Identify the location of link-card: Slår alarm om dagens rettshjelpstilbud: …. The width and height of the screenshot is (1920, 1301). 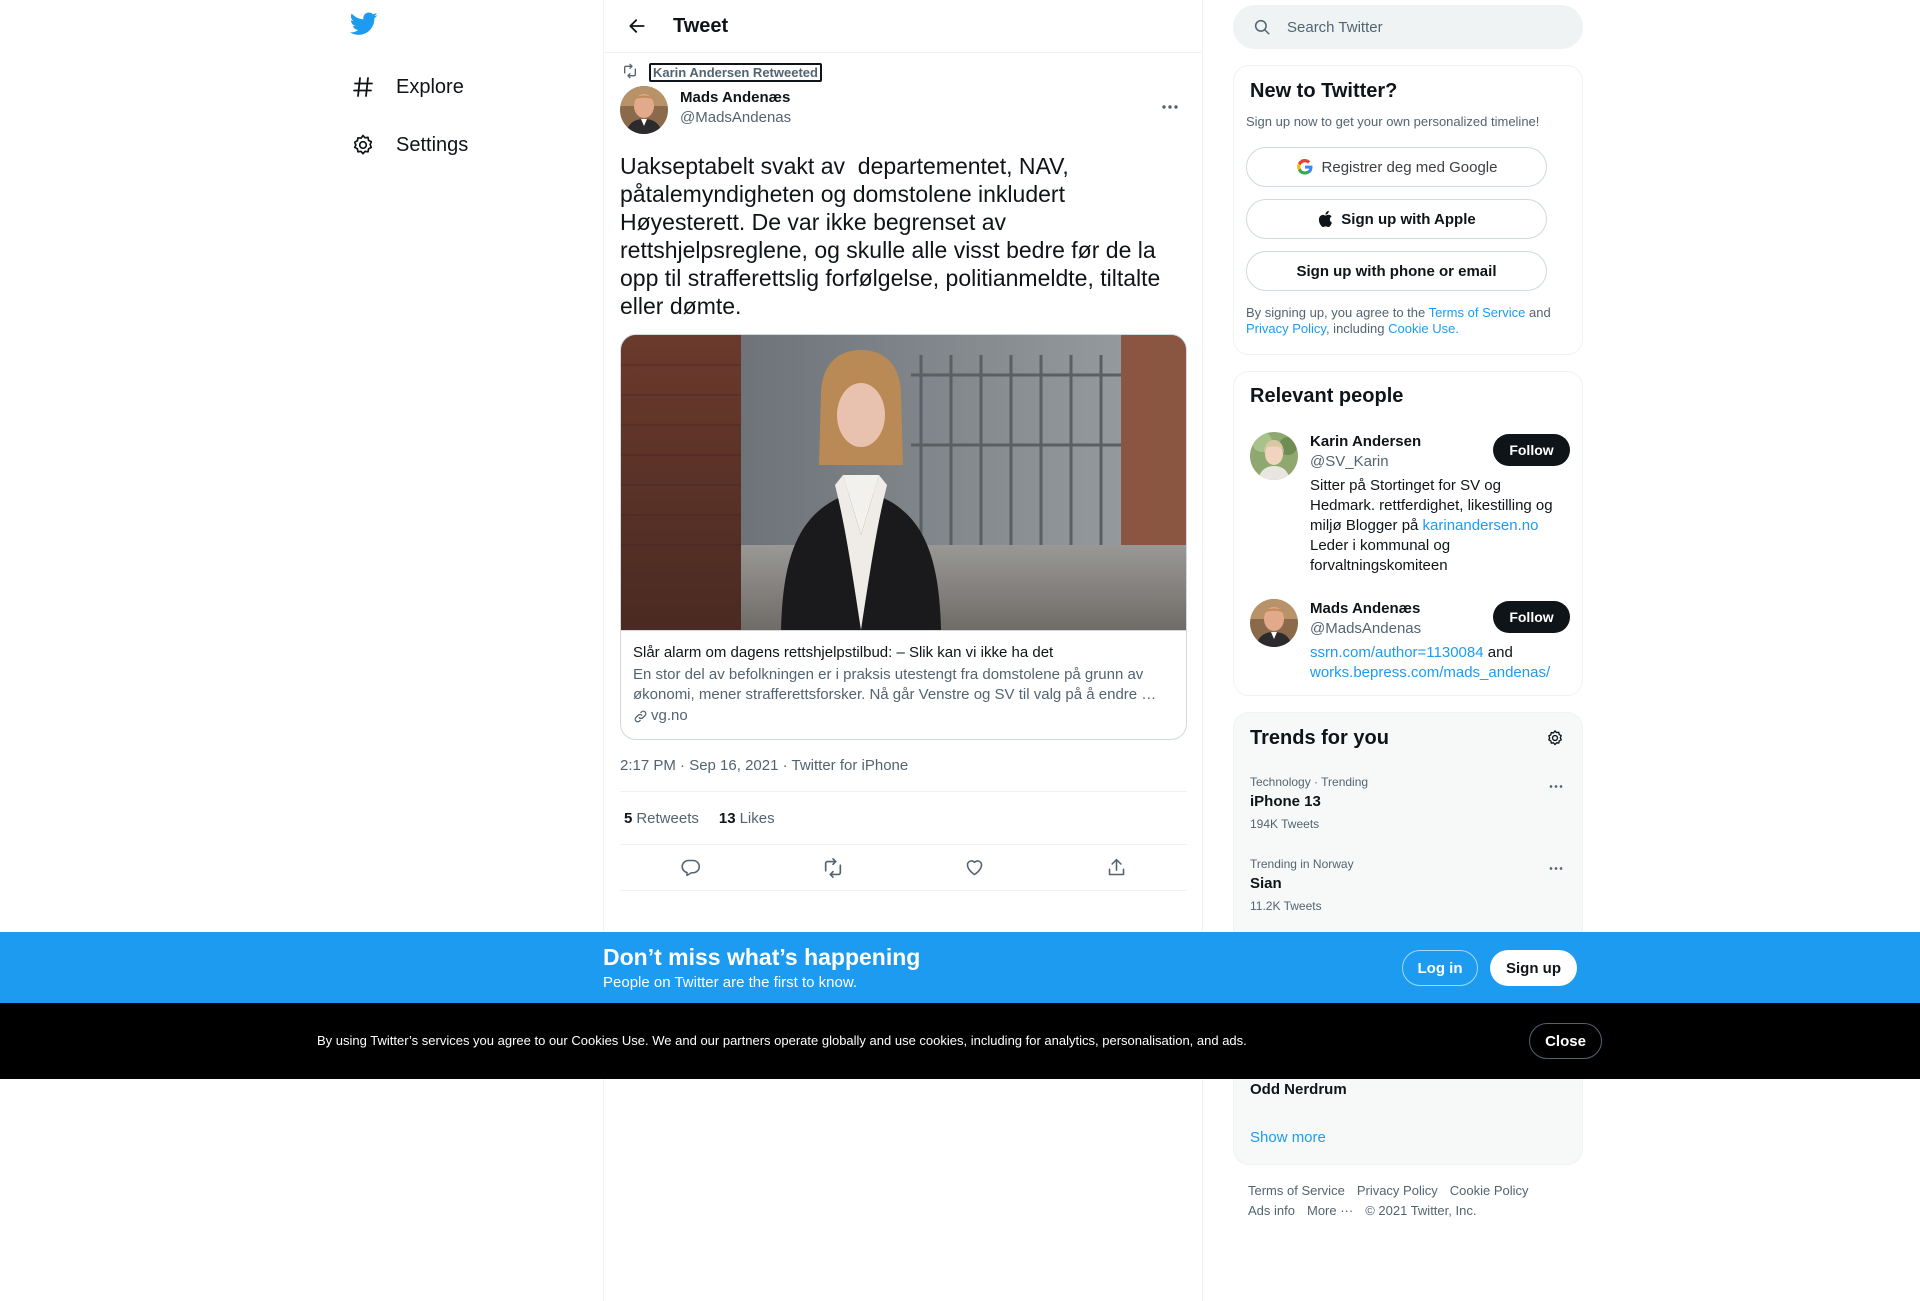
(903, 537).